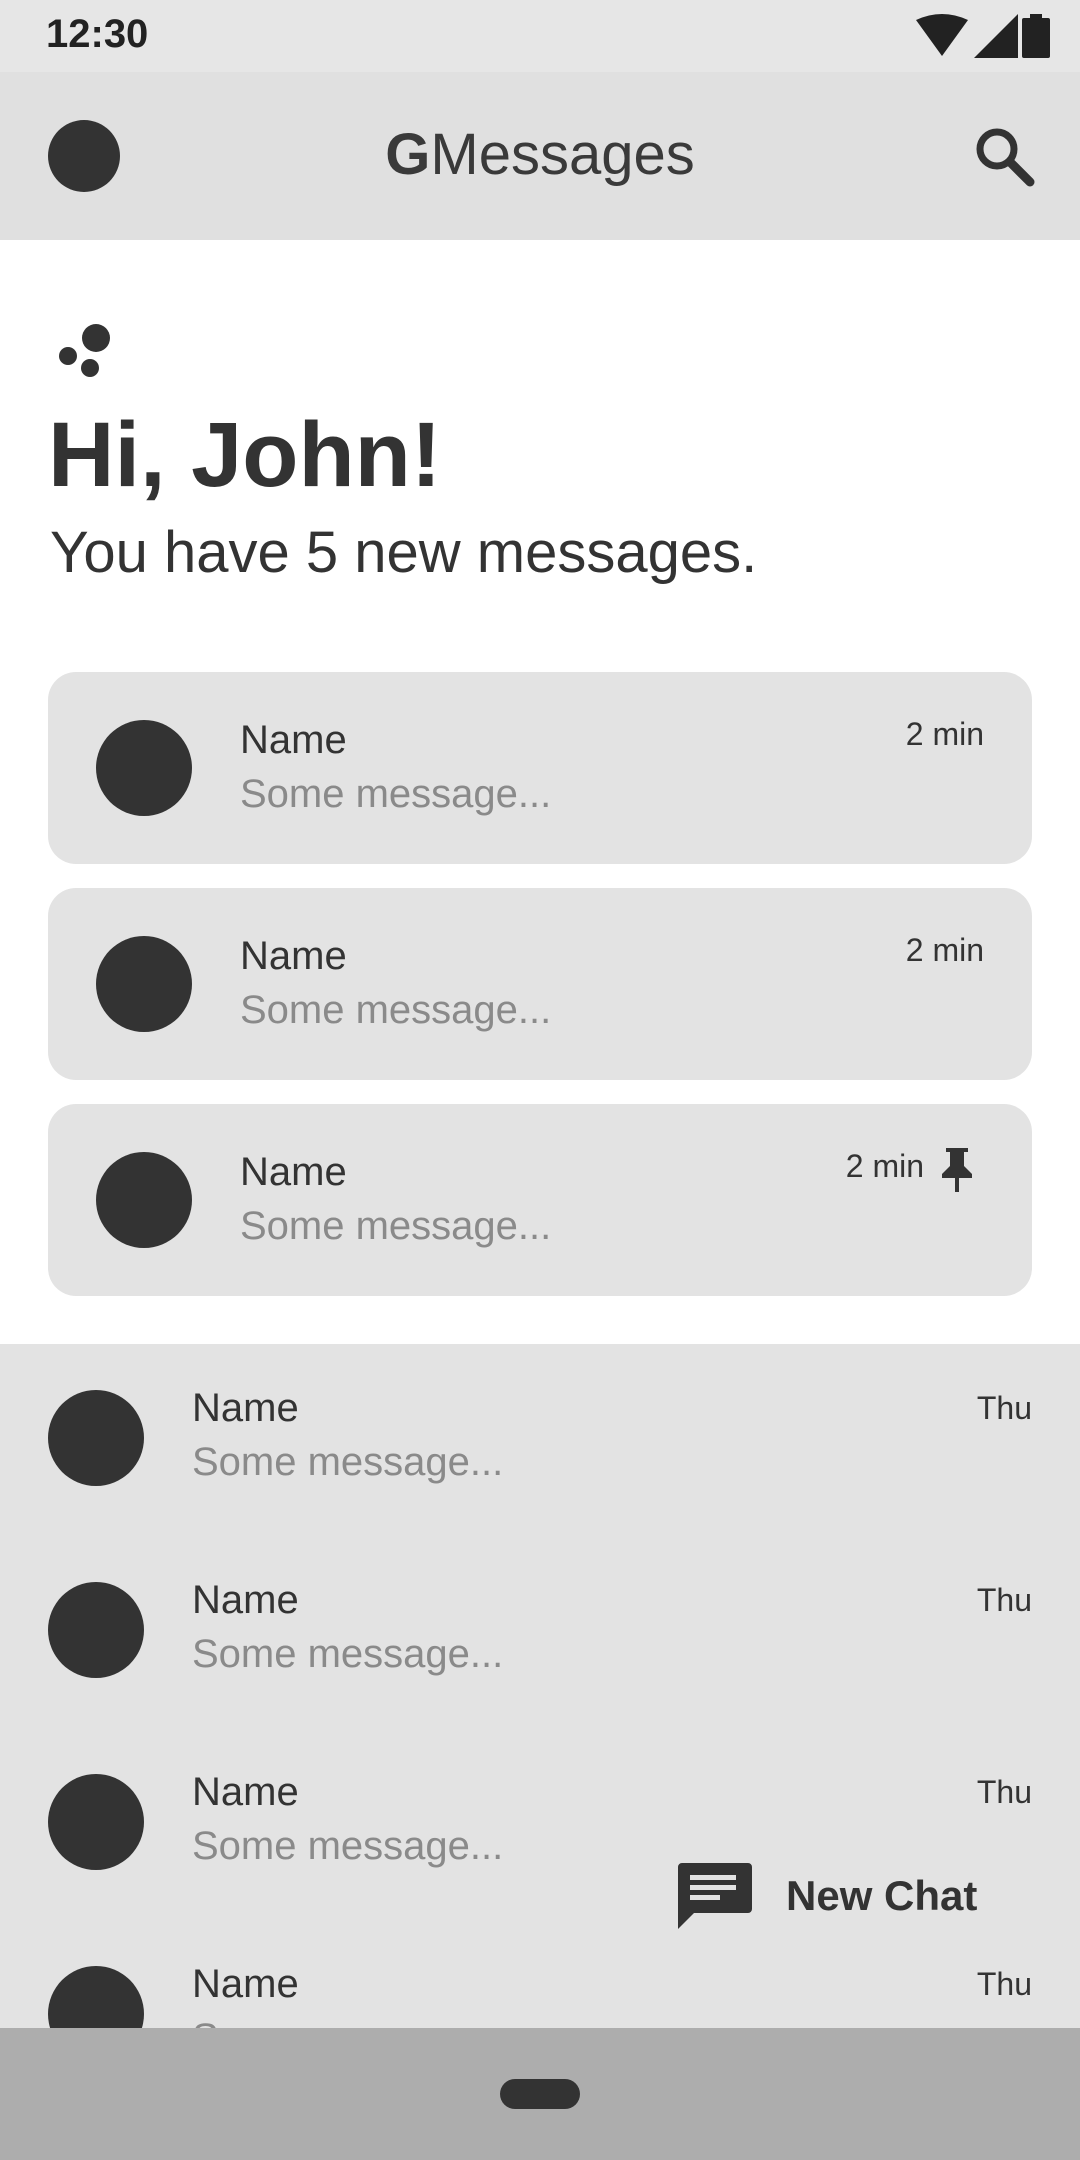 The width and height of the screenshot is (1080, 2160). I want to click on assistant-dots-icon, so click(84, 350).